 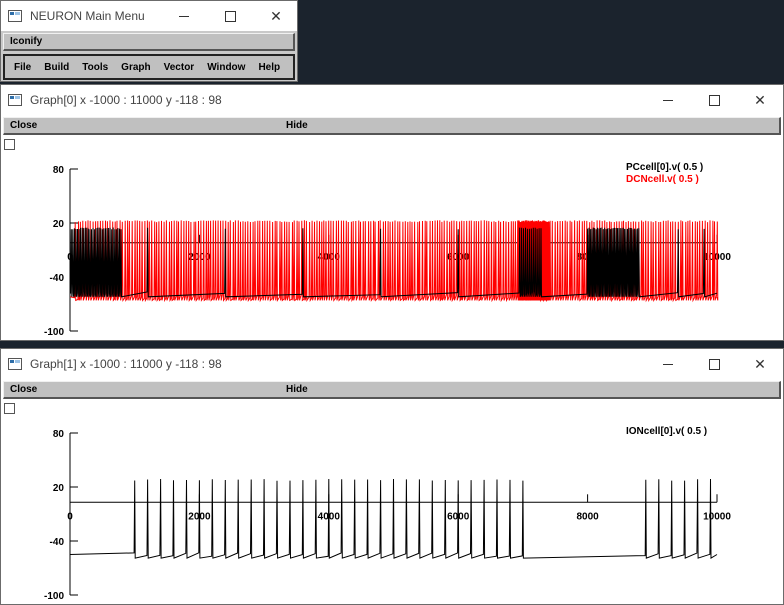 What do you see at coordinates (666, 431) in the screenshot?
I see `legend-item: IONcell[0].v( 0.5 )` at bounding box center [666, 431].